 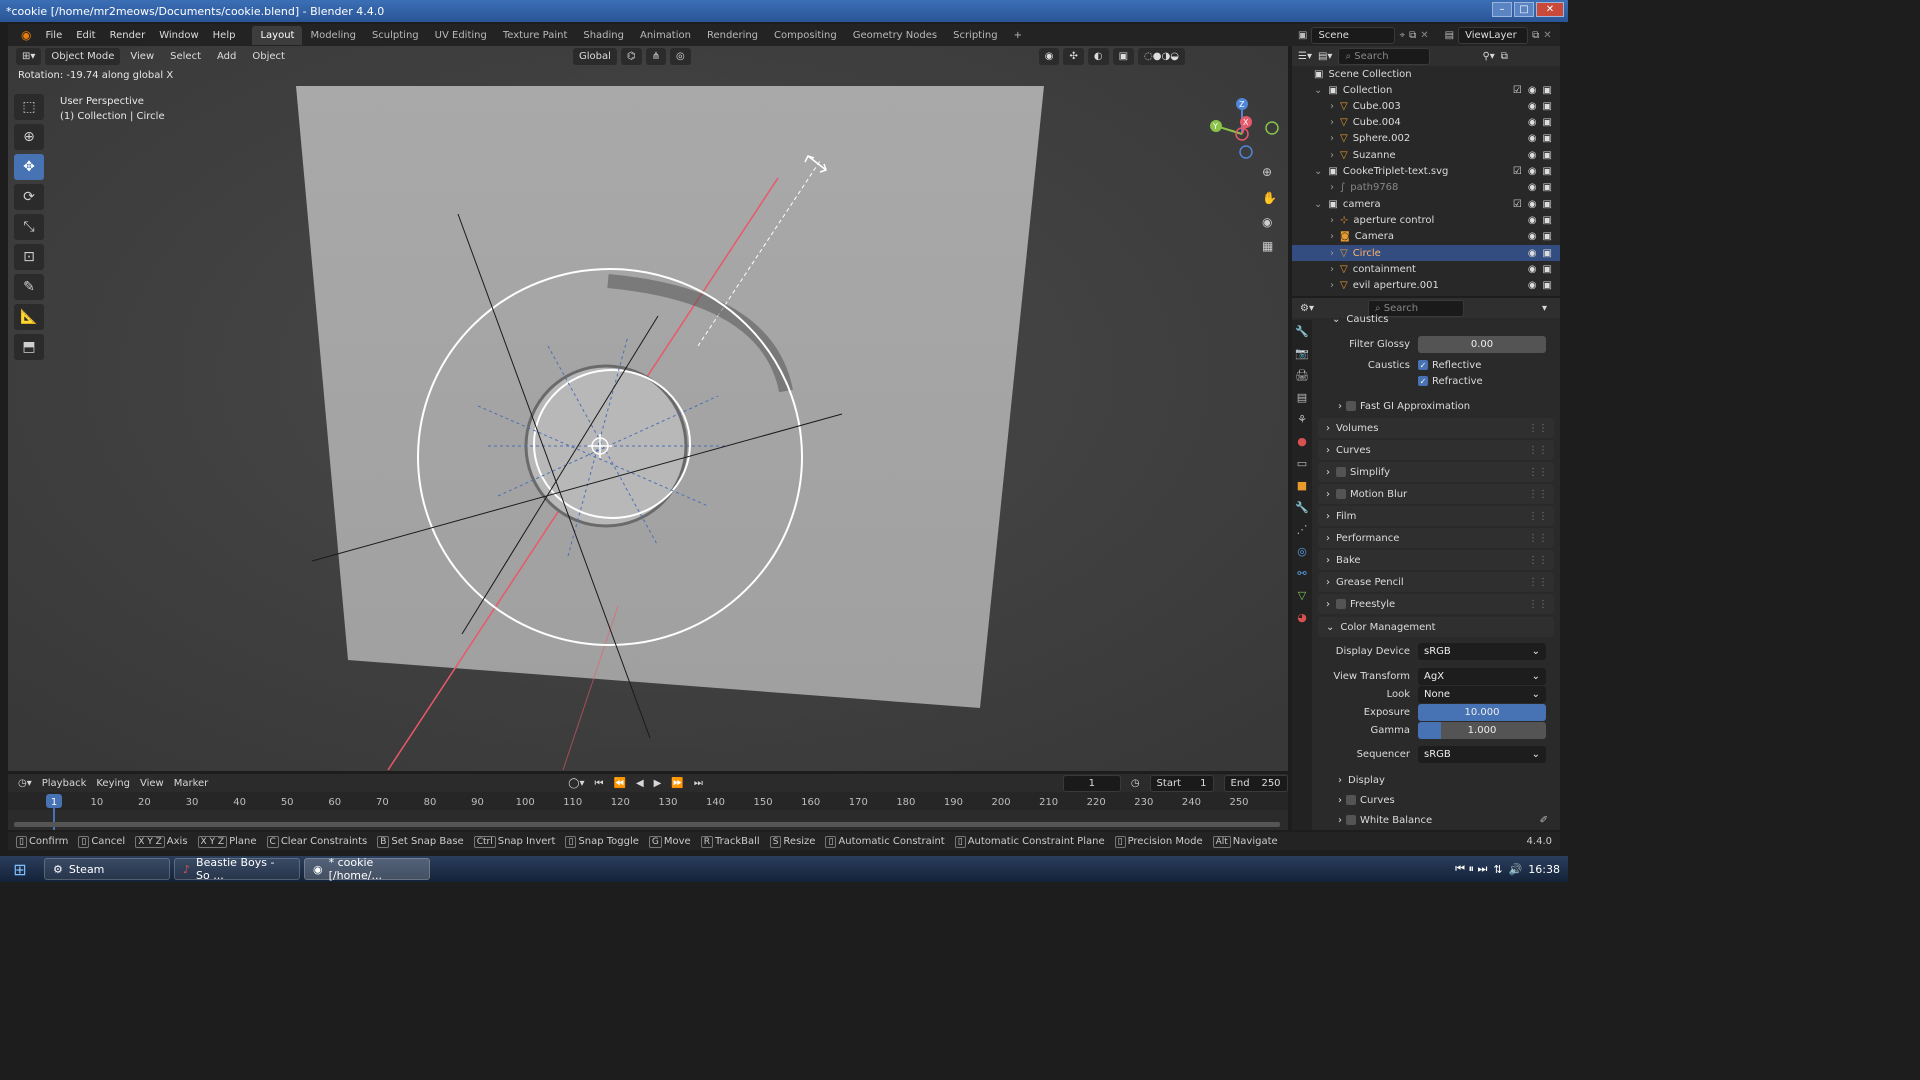 What do you see at coordinates (1436, 604) in the screenshot?
I see `panel-header: › Freestyle ⋮⋮` at bounding box center [1436, 604].